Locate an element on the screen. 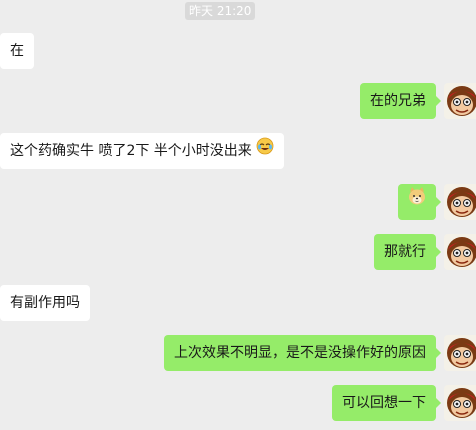 This screenshot has height=430, width=476. message-text: 在的兄弟 is located at coordinates (398, 101).